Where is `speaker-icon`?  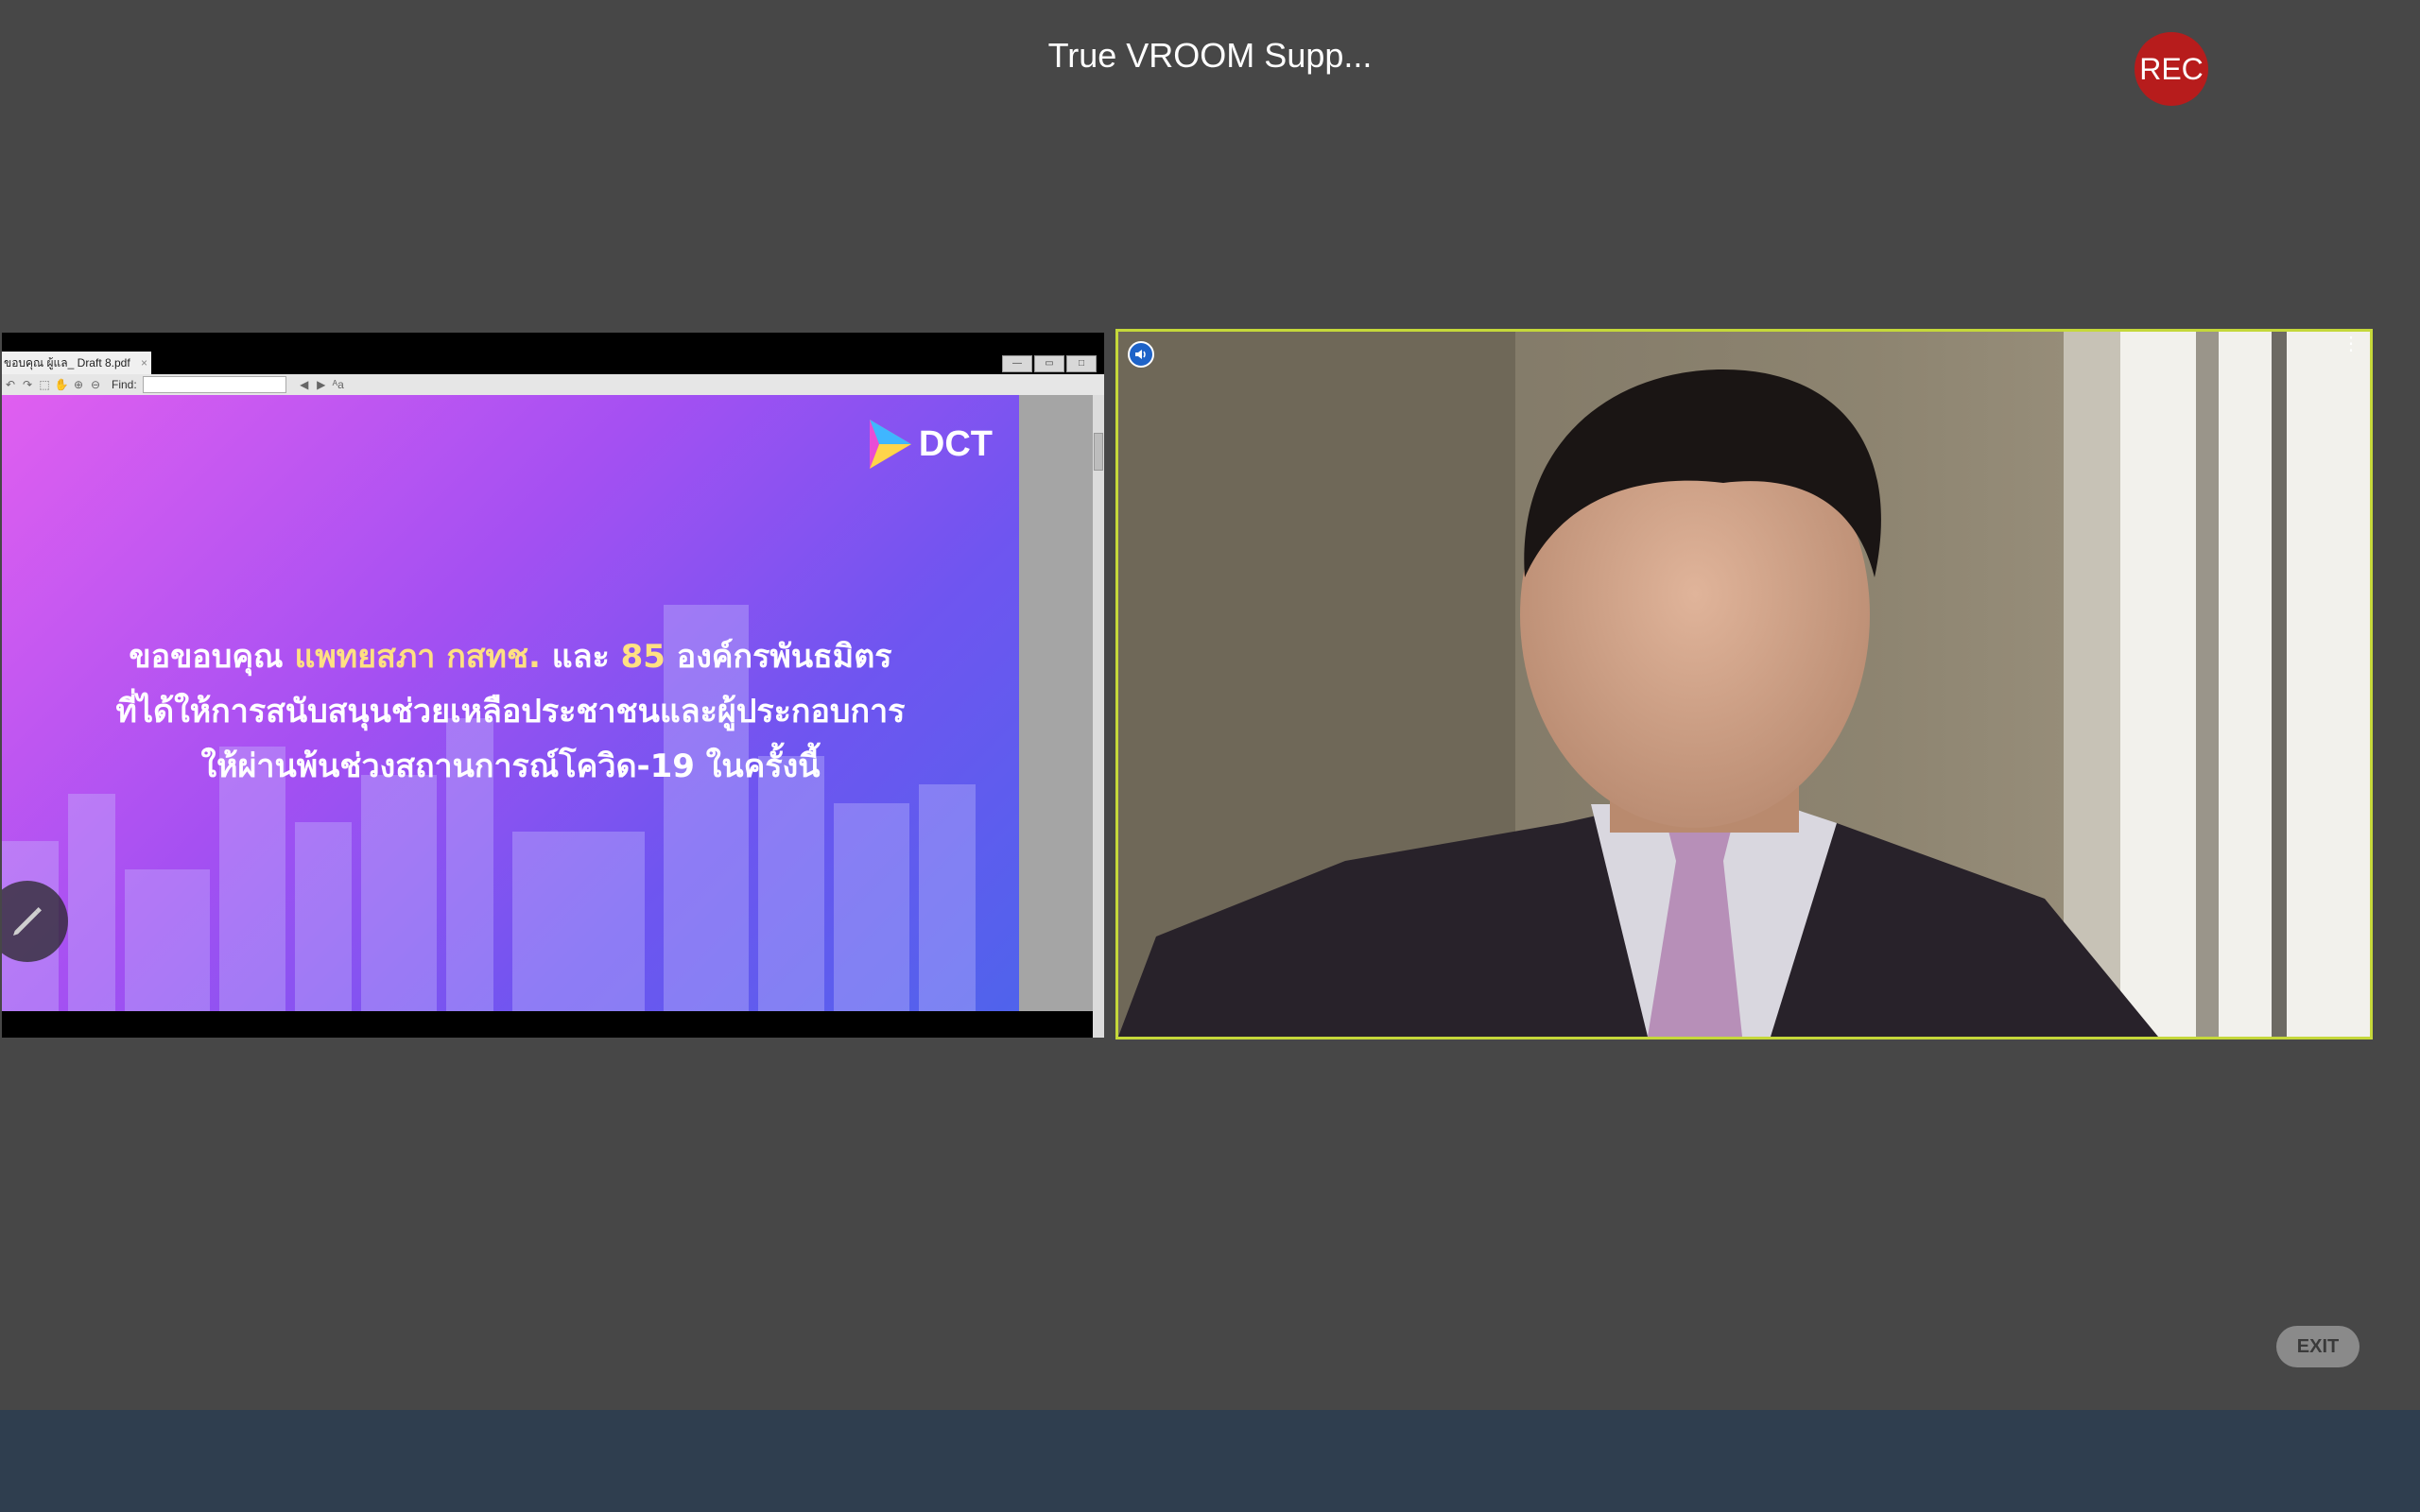
speaker-icon is located at coordinates (1141, 354).